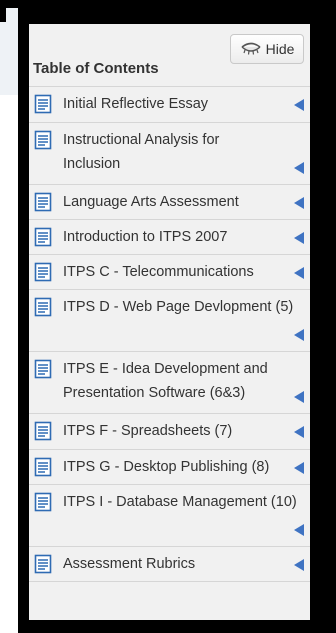  What do you see at coordinates (251, 48) in the screenshot?
I see `eye-closed-icon` at bounding box center [251, 48].